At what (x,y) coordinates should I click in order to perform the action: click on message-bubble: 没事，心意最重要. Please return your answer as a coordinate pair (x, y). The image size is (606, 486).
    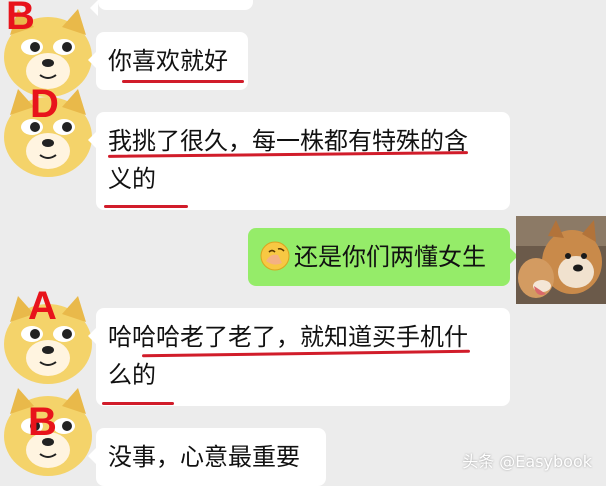
    Looking at the image, I should click on (207, 457).